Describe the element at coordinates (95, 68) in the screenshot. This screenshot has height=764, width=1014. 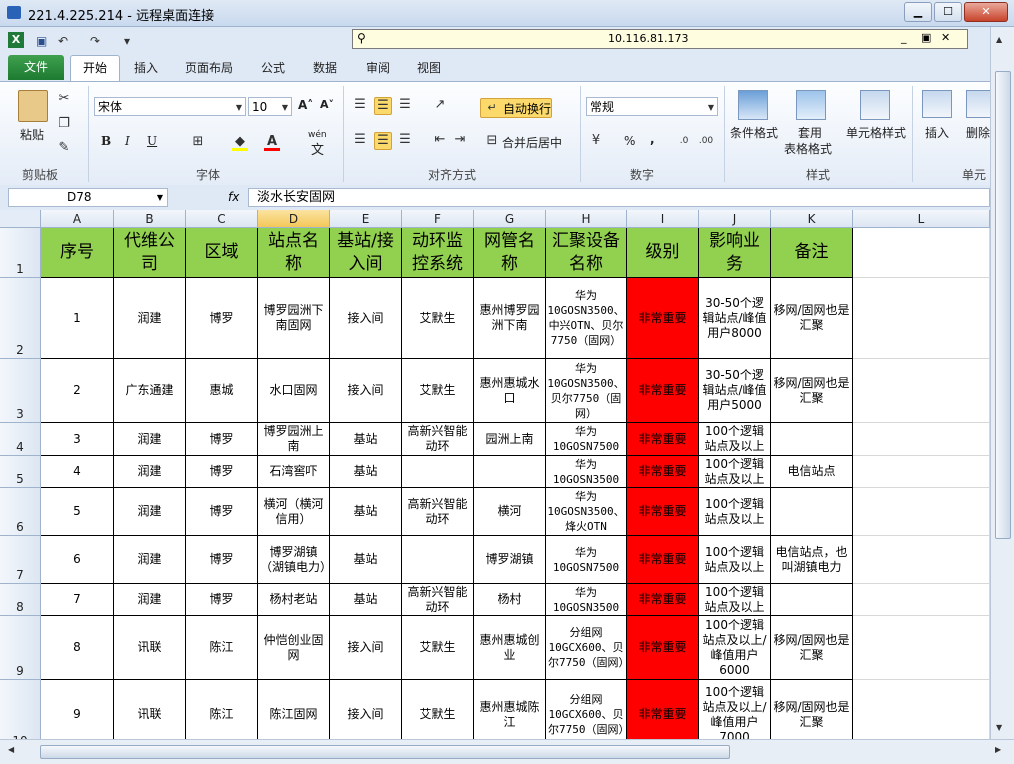
I see `tab-home: 开始` at that location.